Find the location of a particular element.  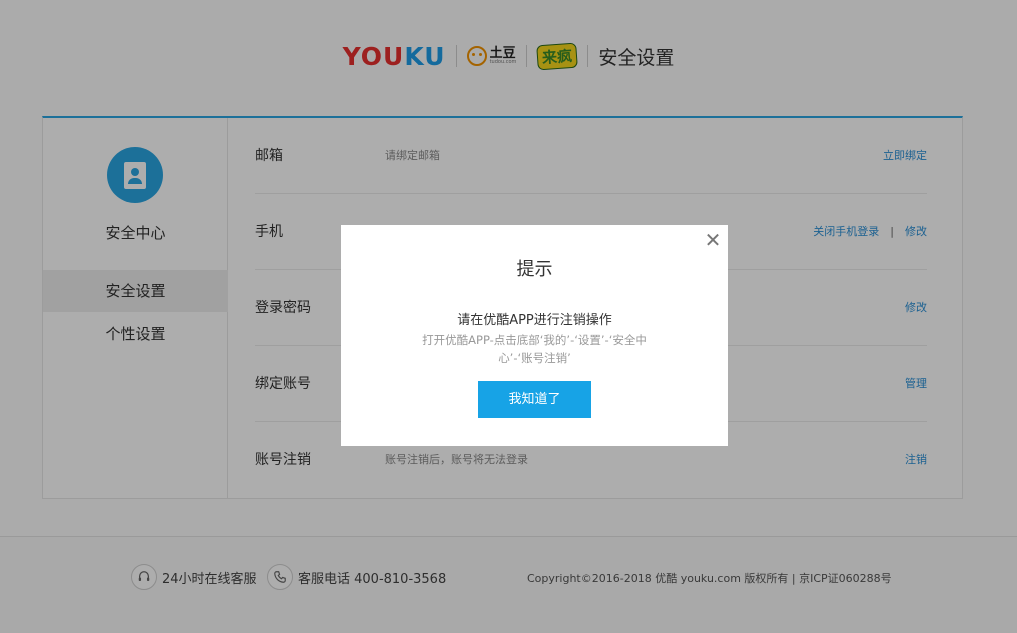

close-icon: ✕ is located at coordinates (713, 240).